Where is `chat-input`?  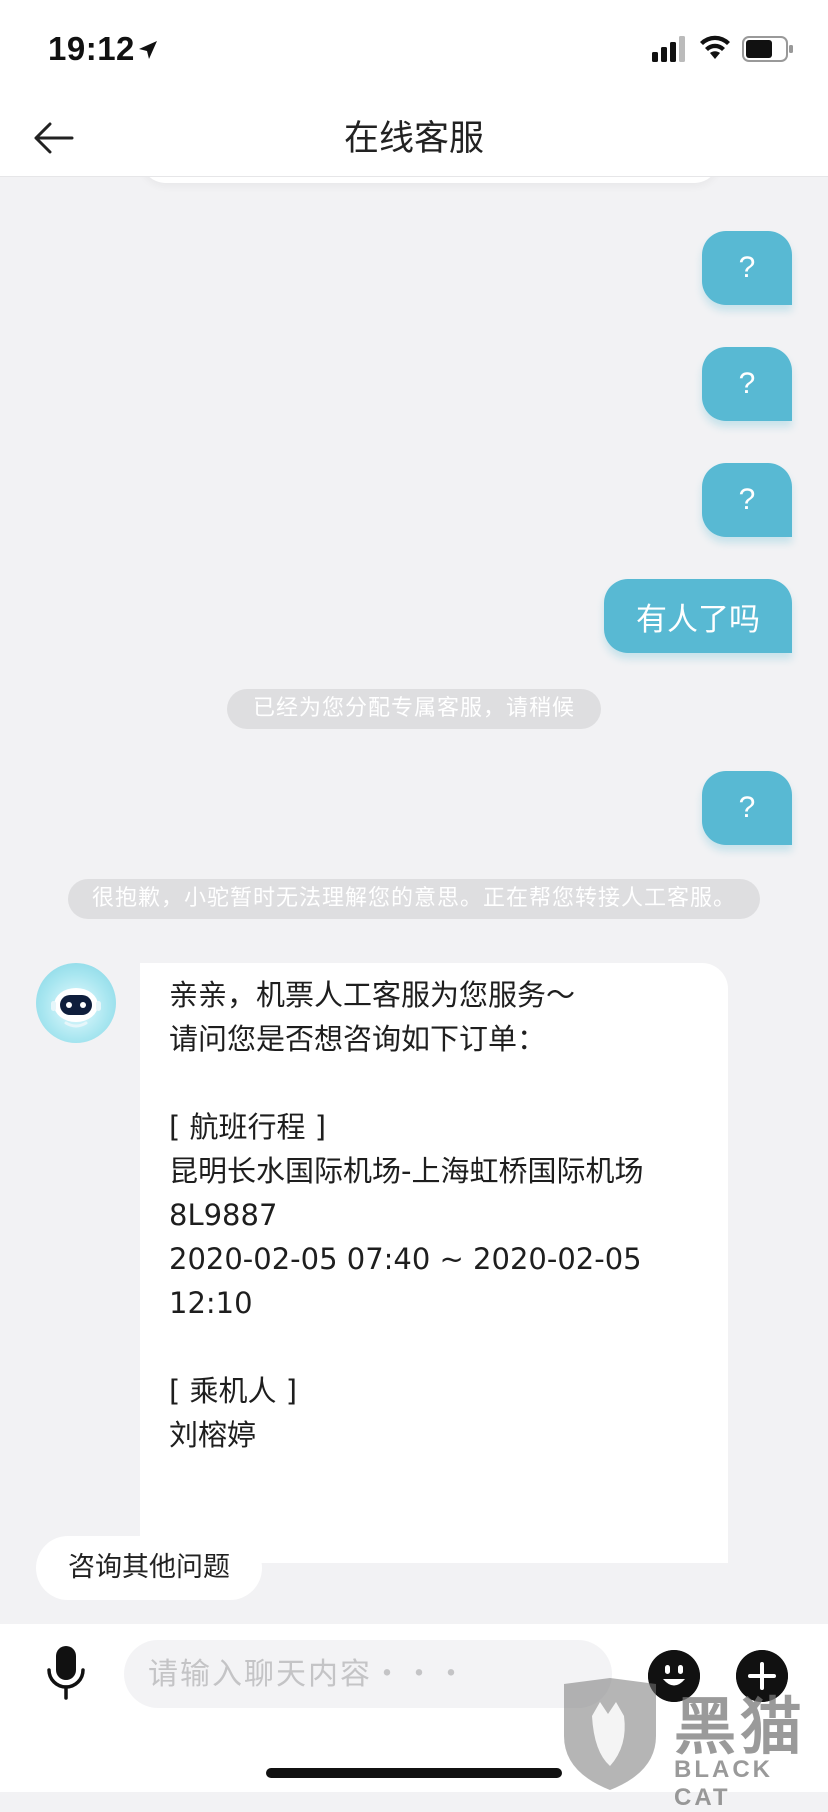
chat-input is located at coordinates (368, 1674).